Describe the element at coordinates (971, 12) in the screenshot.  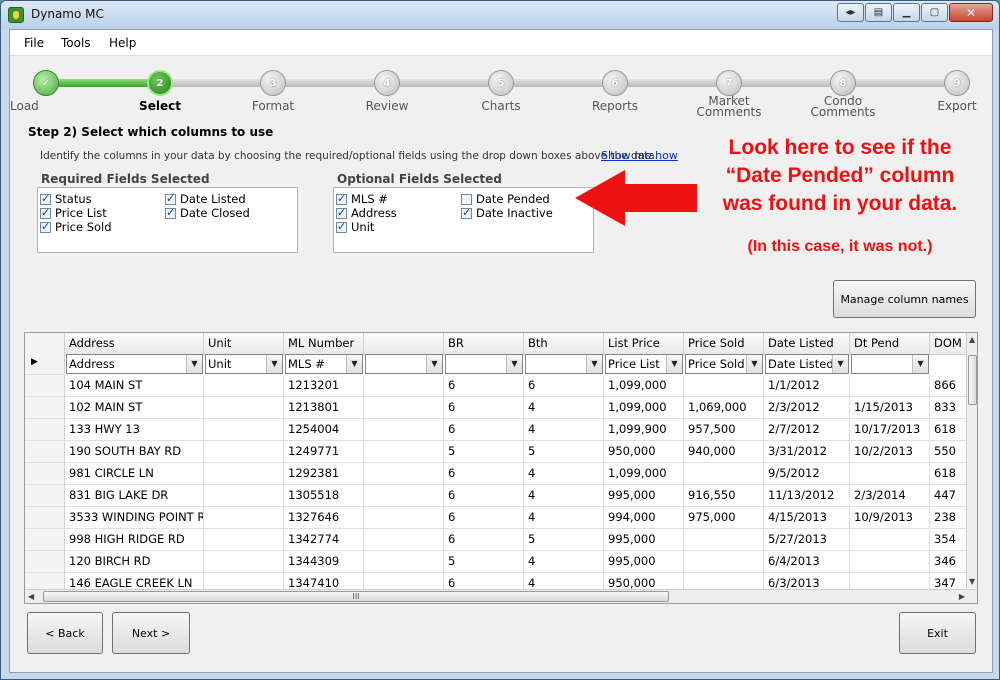
I see `close-button: ✕` at that location.